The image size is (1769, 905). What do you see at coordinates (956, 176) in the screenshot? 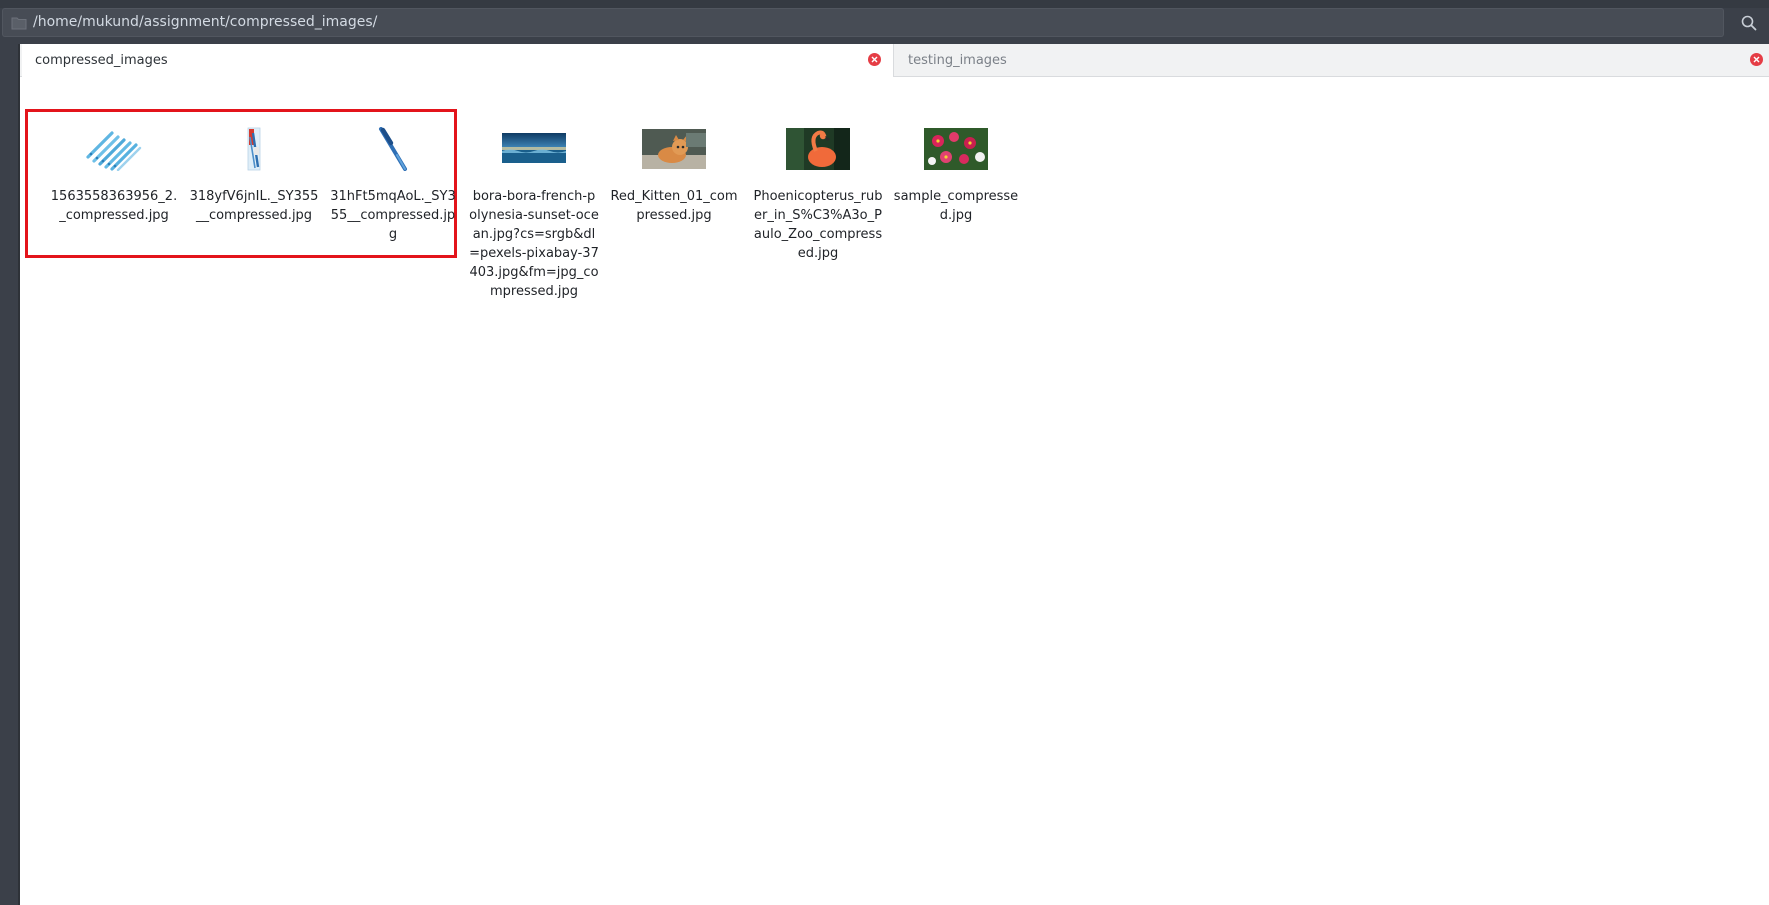
I see `file-item: sample_compressed.jpg` at bounding box center [956, 176].